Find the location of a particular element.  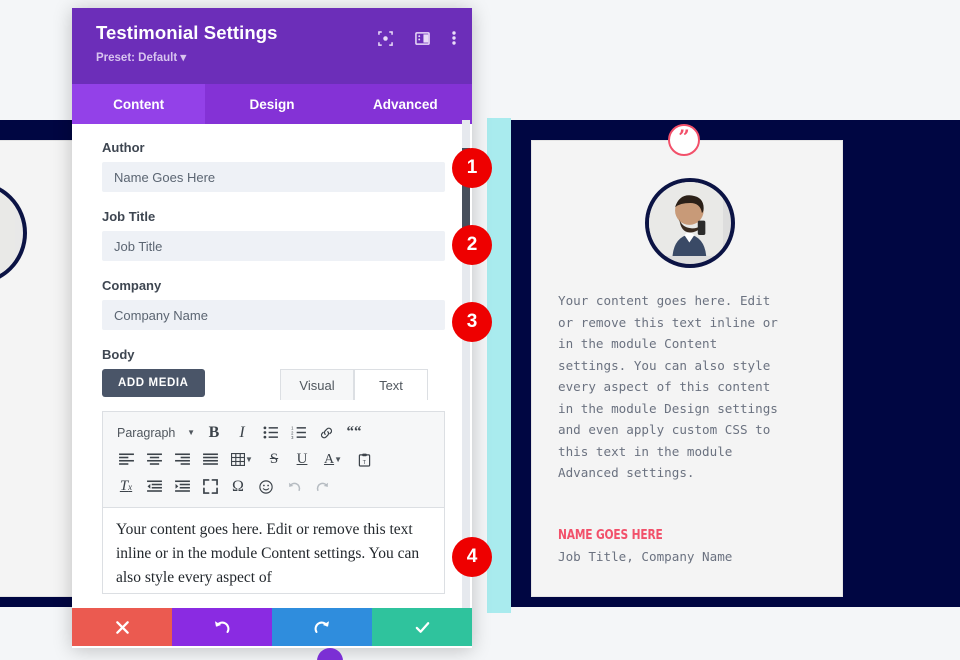

align-center-icon is located at coordinates (154, 460).